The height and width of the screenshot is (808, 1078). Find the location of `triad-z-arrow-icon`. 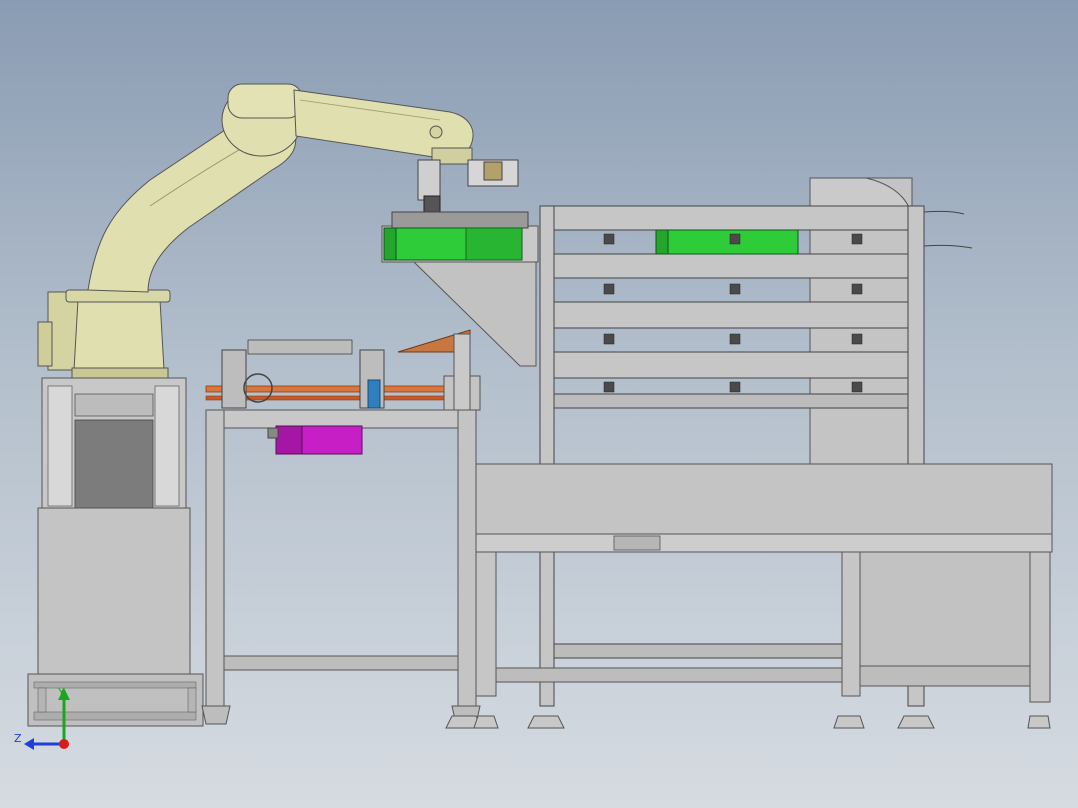

triad-z-arrow-icon is located at coordinates (29, 744).